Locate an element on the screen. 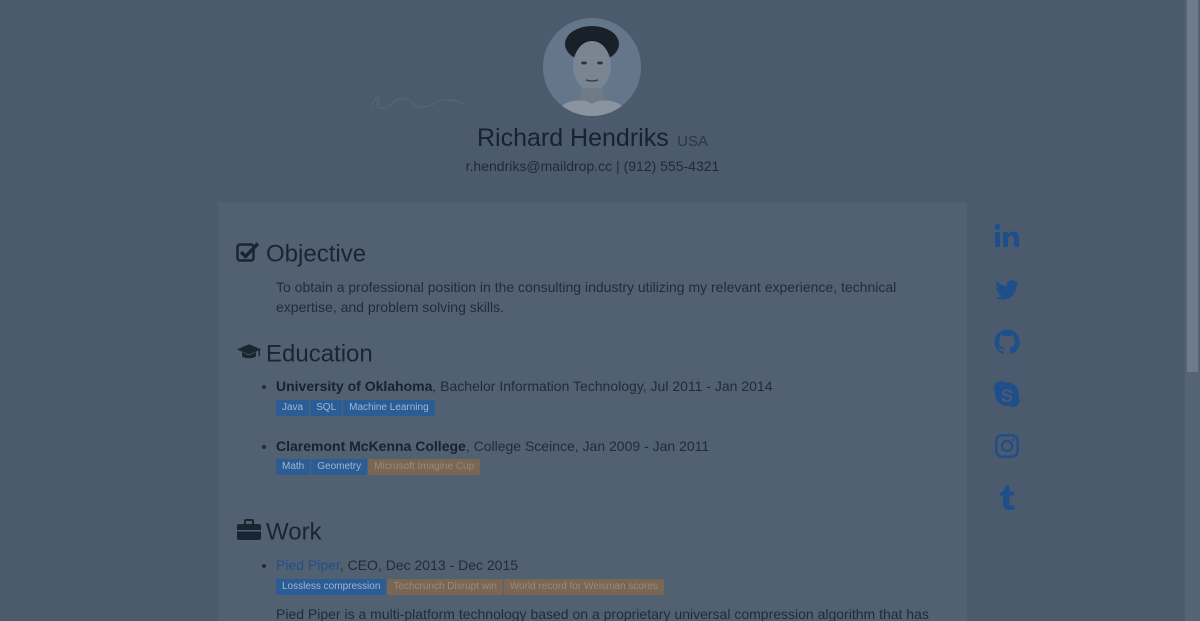 This screenshot has width=1200, height=621. skype-link is located at coordinates (1009, 396).